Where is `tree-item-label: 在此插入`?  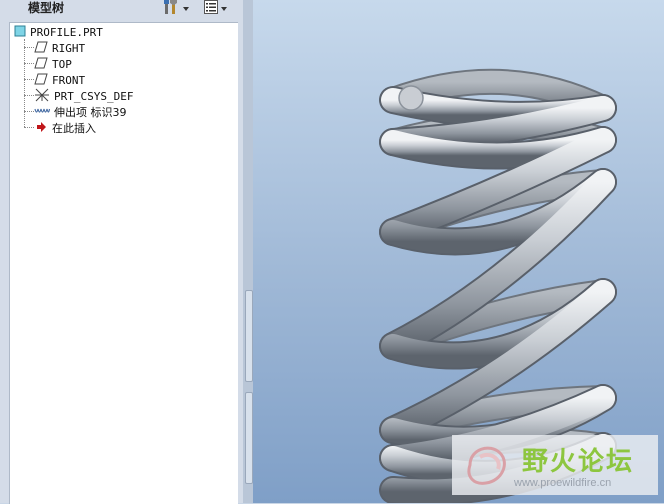
tree-item-label: 在此插入 is located at coordinates (74, 128).